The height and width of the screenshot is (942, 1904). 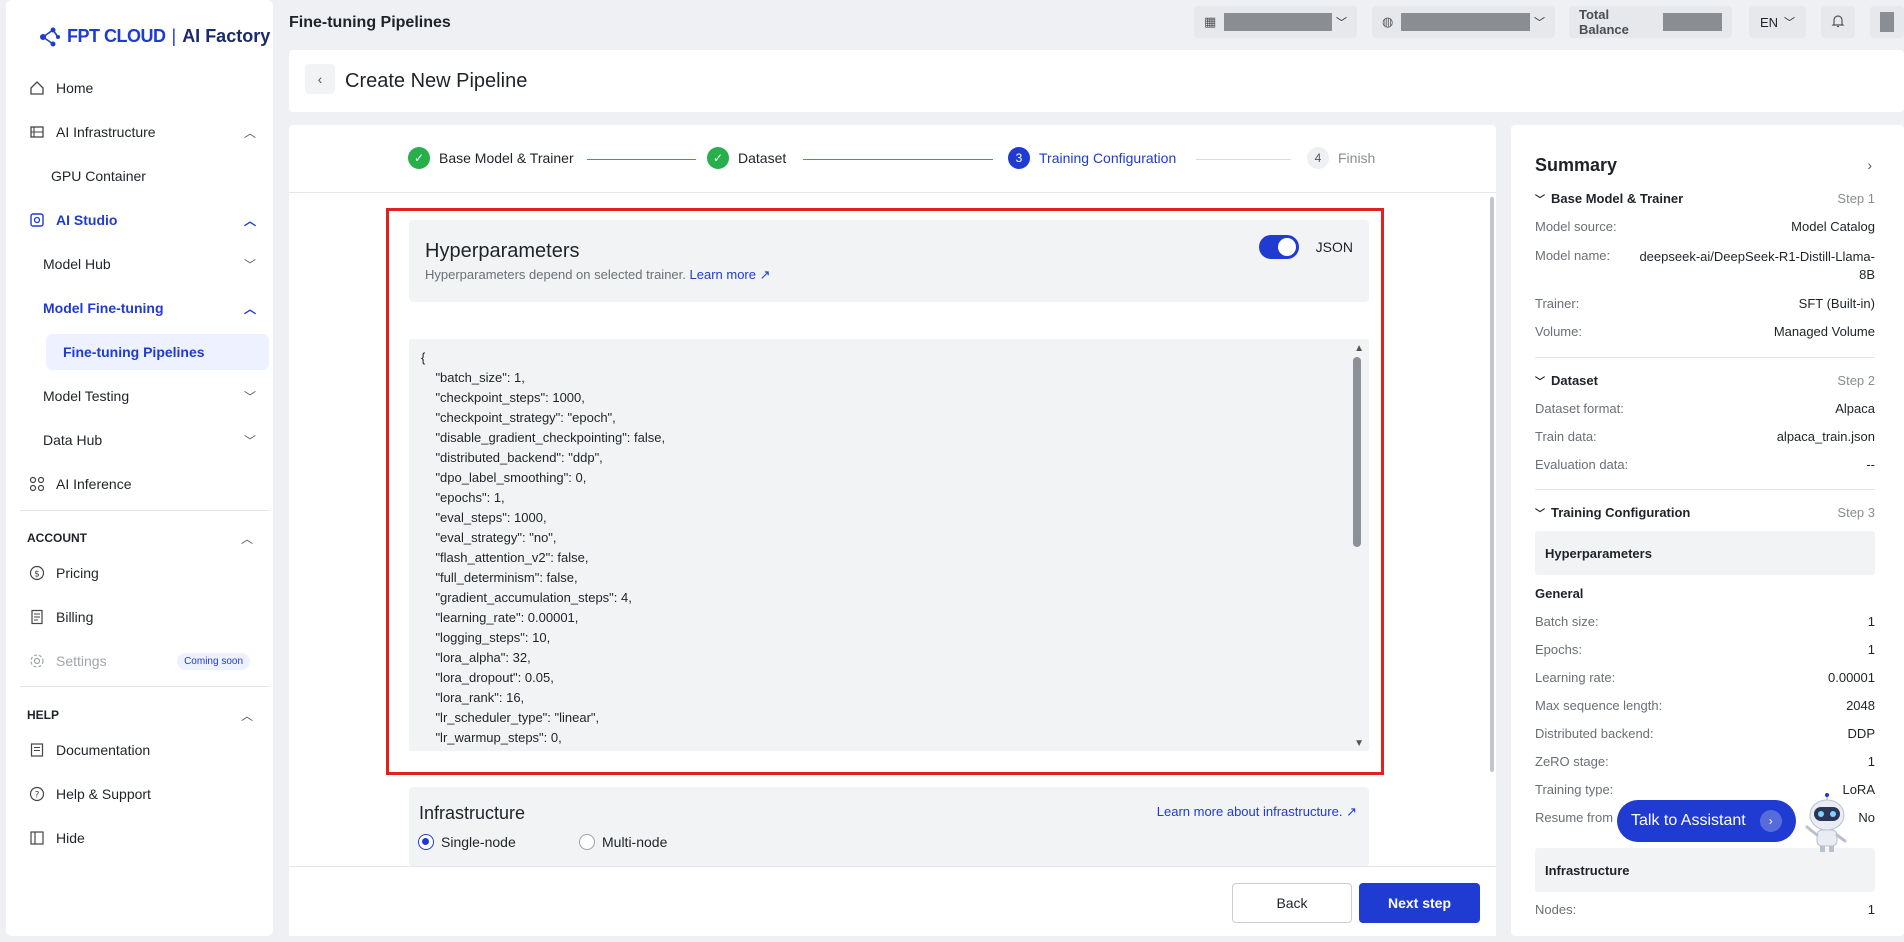 I want to click on receipt-icon, so click(x=37, y=617).